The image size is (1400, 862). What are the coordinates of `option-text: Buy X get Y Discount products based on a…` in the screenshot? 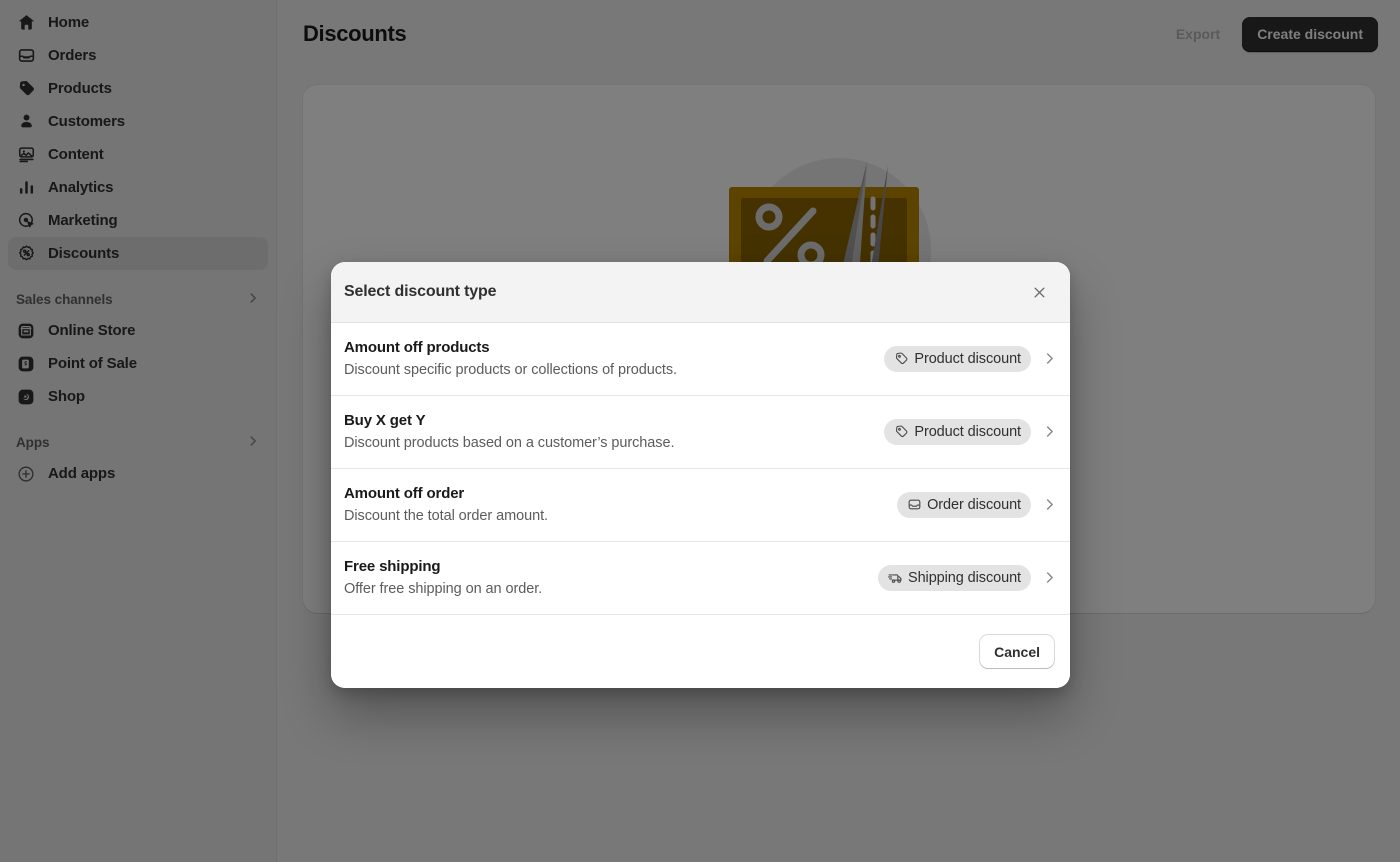 It's located at (509, 431).